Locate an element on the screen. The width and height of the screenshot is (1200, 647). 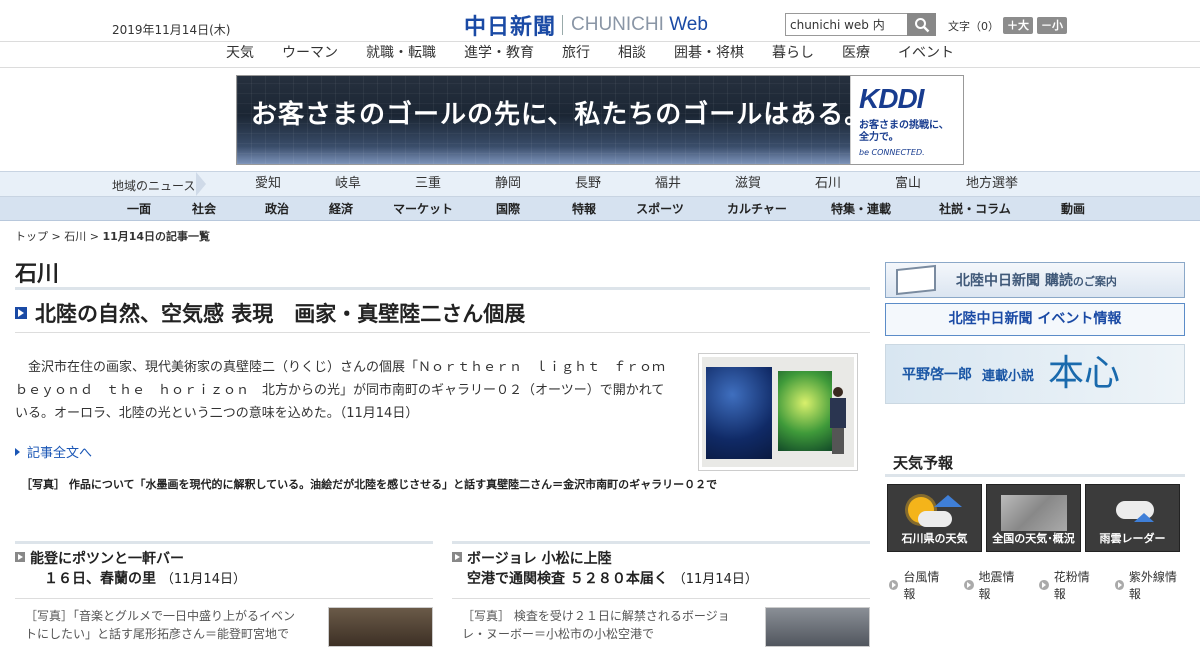
link-typhoon: 台風情報 is located at coordinates (918, 585).